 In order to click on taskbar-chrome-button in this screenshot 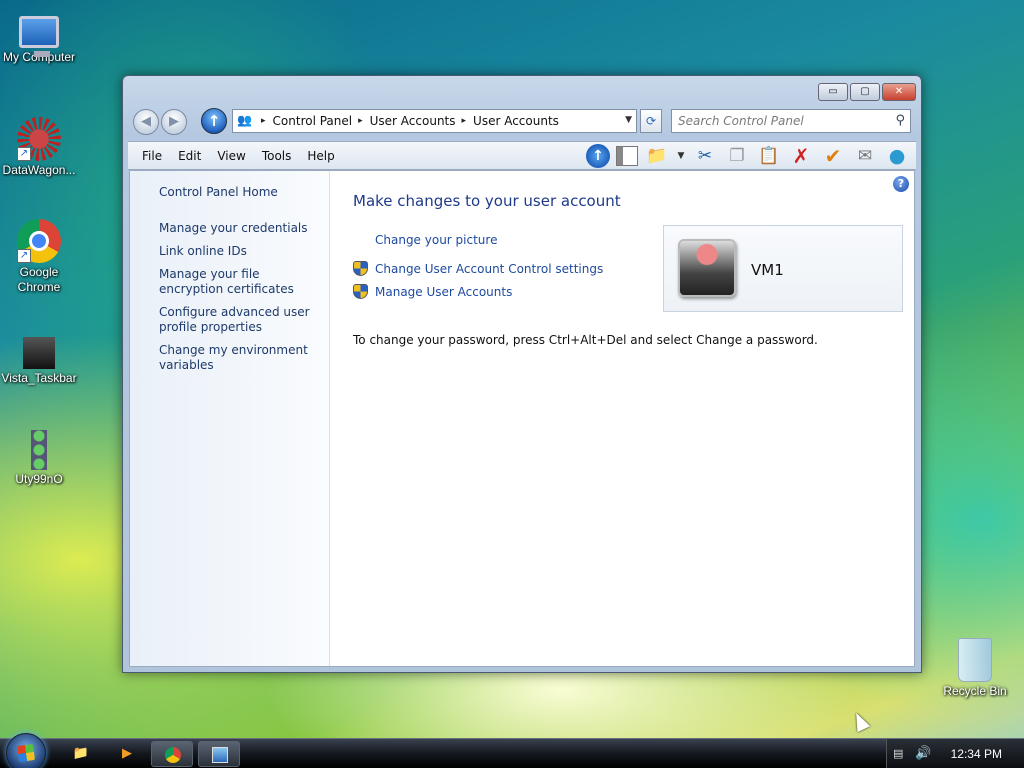, I will do `click(172, 754)`.